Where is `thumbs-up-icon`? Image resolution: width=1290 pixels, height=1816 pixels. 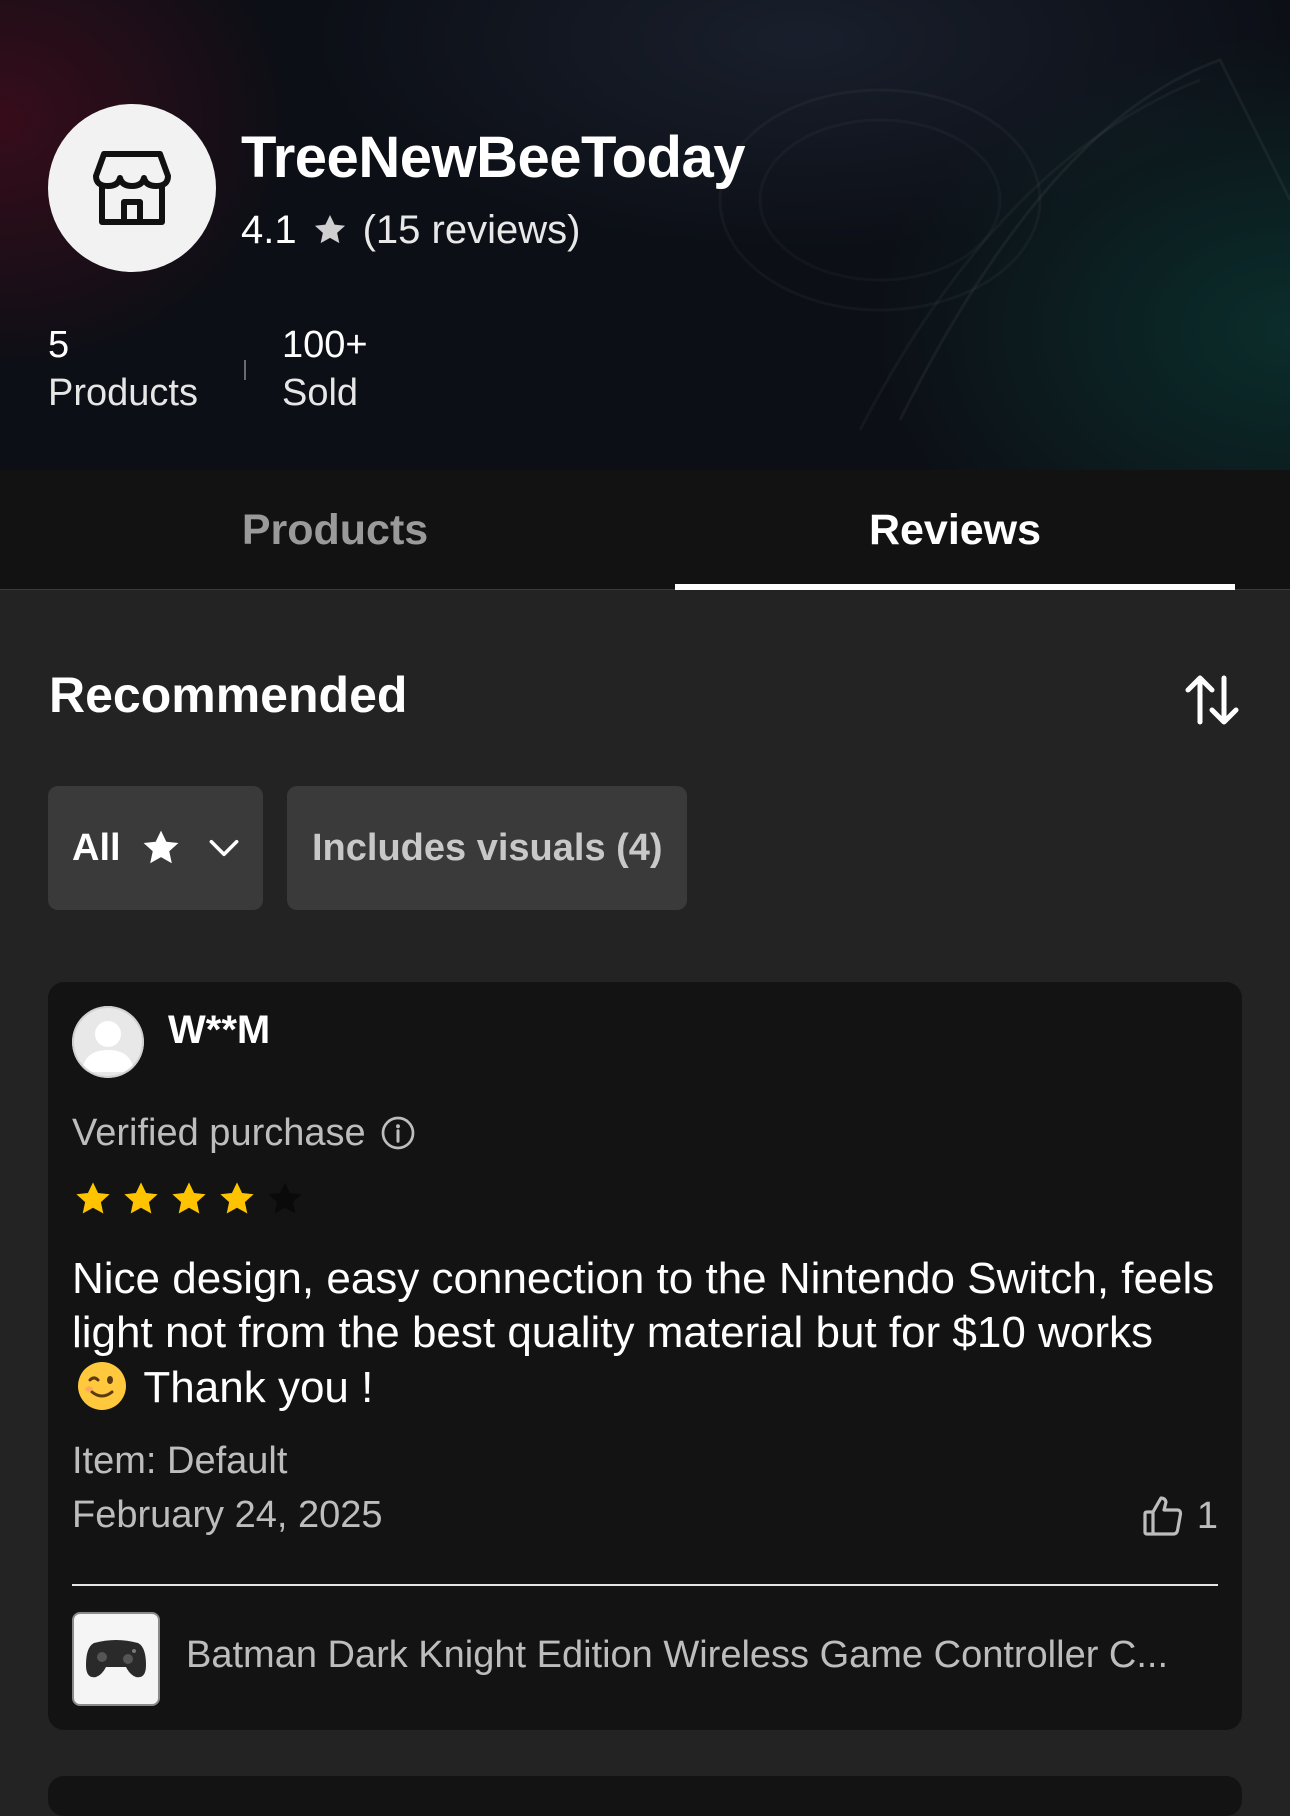 thumbs-up-icon is located at coordinates (1162, 1516).